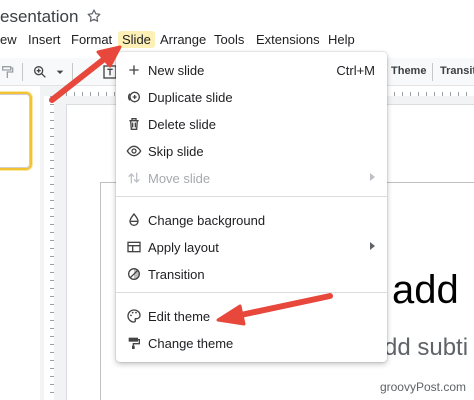 This screenshot has height=400, width=474. Describe the element at coordinates (251, 70) in the screenshot. I see `menu-item-new-slide: New slide Ctrl+M` at that location.